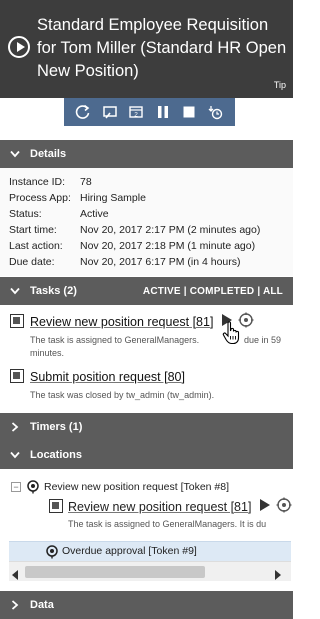 This screenshot has height=619, width=320. I want to click on tip-link: Tip, so click(280, 85).